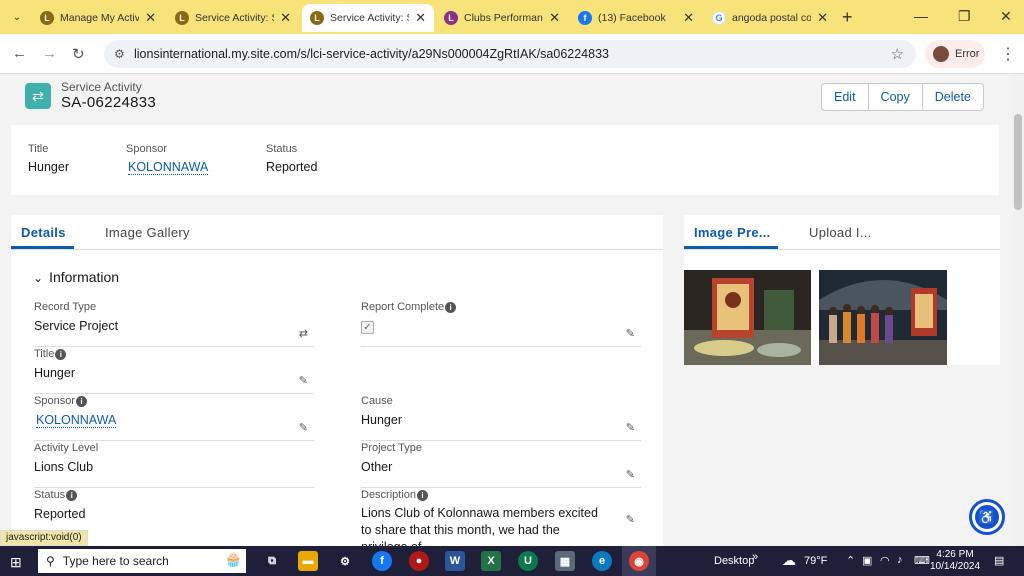 This screenshot has width=1024, height=576. What do you see at coordinates (955, 561) in the screenshot?
I see `clock: 4:26 PM 10/14/2024` at bounding box center [955, 561].